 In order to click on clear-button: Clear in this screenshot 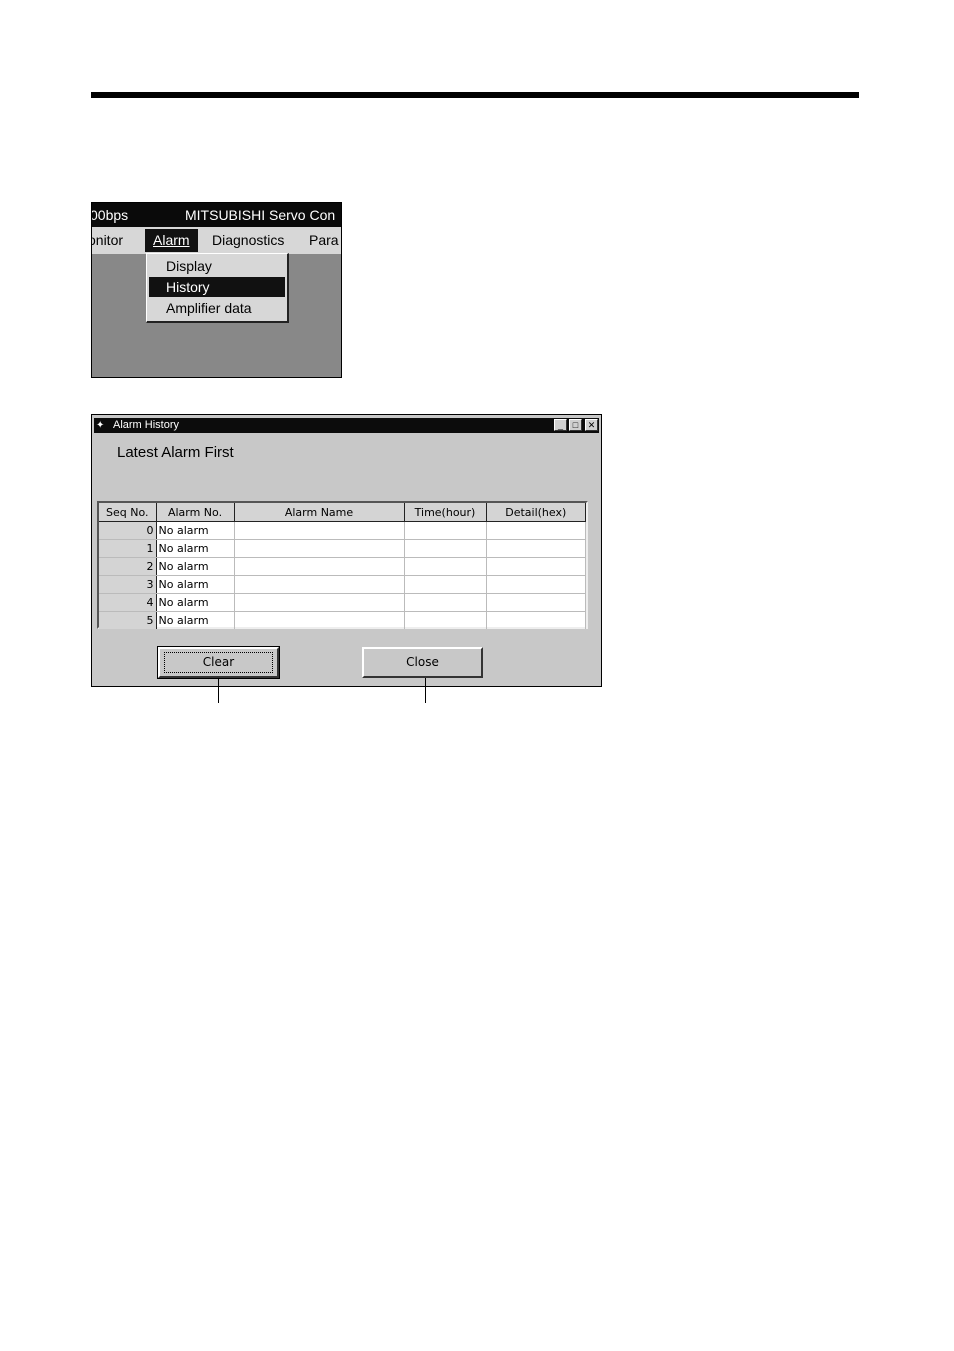, I will do `click(218, 662)`.